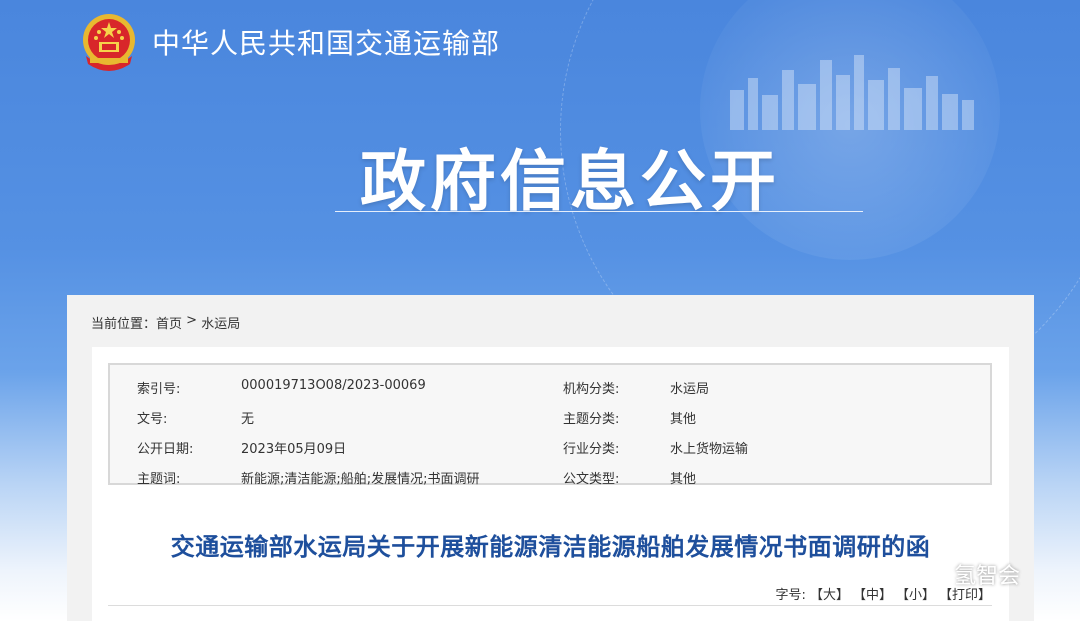 This screenshot has width=1080, height=621. Describe the element at coordinates (987, 576) in the screenshot. I see `watermark-text: 氢智会` at that location.